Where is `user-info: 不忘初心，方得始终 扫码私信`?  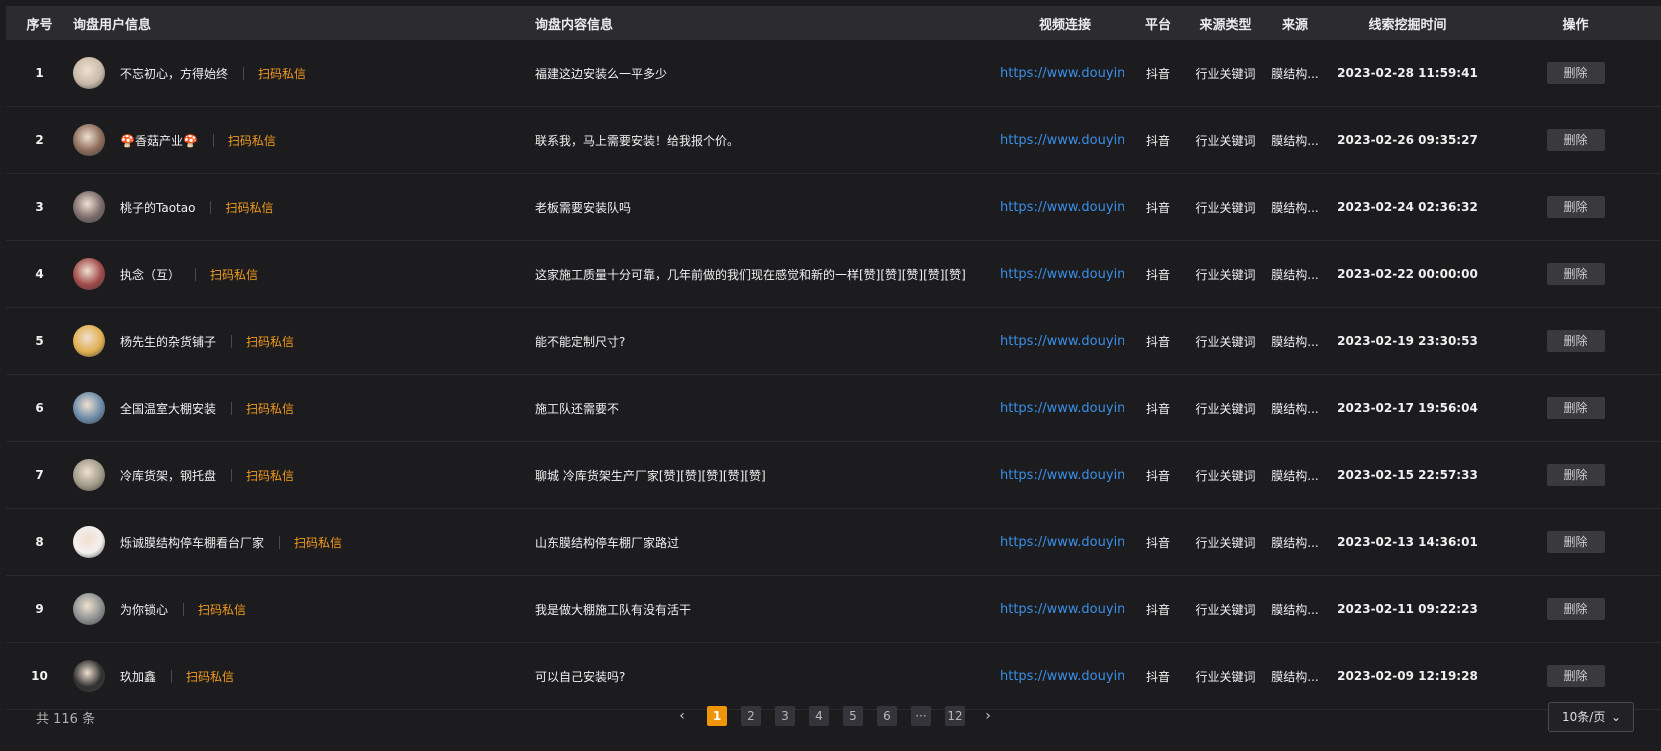
user-info: 不忘初心，方得始终 扫码私信 is located at coordinates (304, 73).